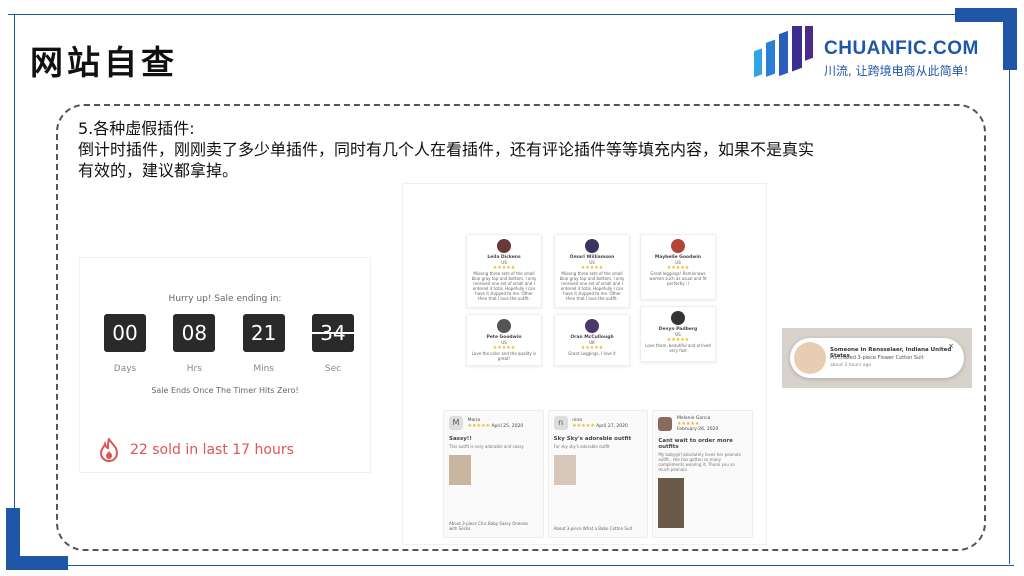 The height and width of the screenshot is (576, 1024). Describe the element at coordinates (507, 426) in the screenshot. I see `review-date: April 25, 2020` at that location.